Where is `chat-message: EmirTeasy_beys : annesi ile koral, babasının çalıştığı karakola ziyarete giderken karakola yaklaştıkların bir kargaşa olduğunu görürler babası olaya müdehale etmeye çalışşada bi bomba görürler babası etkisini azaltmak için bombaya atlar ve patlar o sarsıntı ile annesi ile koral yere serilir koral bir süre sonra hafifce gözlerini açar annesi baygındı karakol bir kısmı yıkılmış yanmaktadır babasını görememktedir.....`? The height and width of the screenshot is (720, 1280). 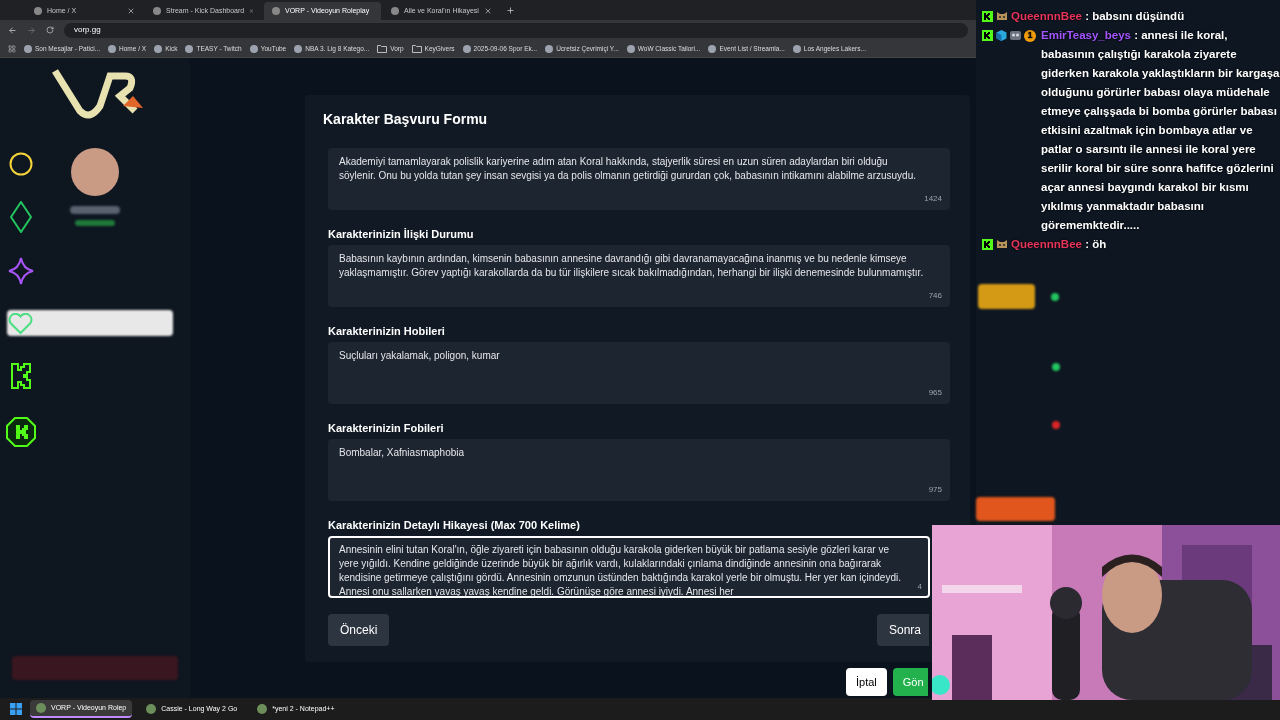 chat-message: EmirTeasy_beys : annesi ile koral, babasının çalıştığı karakola ziyarete giderken karakola yaklaştıkların bir kargaşa olduğunu görürler babası olaya müdehale etmeye çalışşada bi bomba görürler babası etkisini azaltmak için bombaya atlar ve patlar o sarsıntı ile annesi ile koral yere serilir koral bir süre sonra hafifce gözlerini açar annesi baygındı karakol bir kısmı yıkılmış yanmaktadır babasını görememktedir..... is located at coordinates (1160, 130).